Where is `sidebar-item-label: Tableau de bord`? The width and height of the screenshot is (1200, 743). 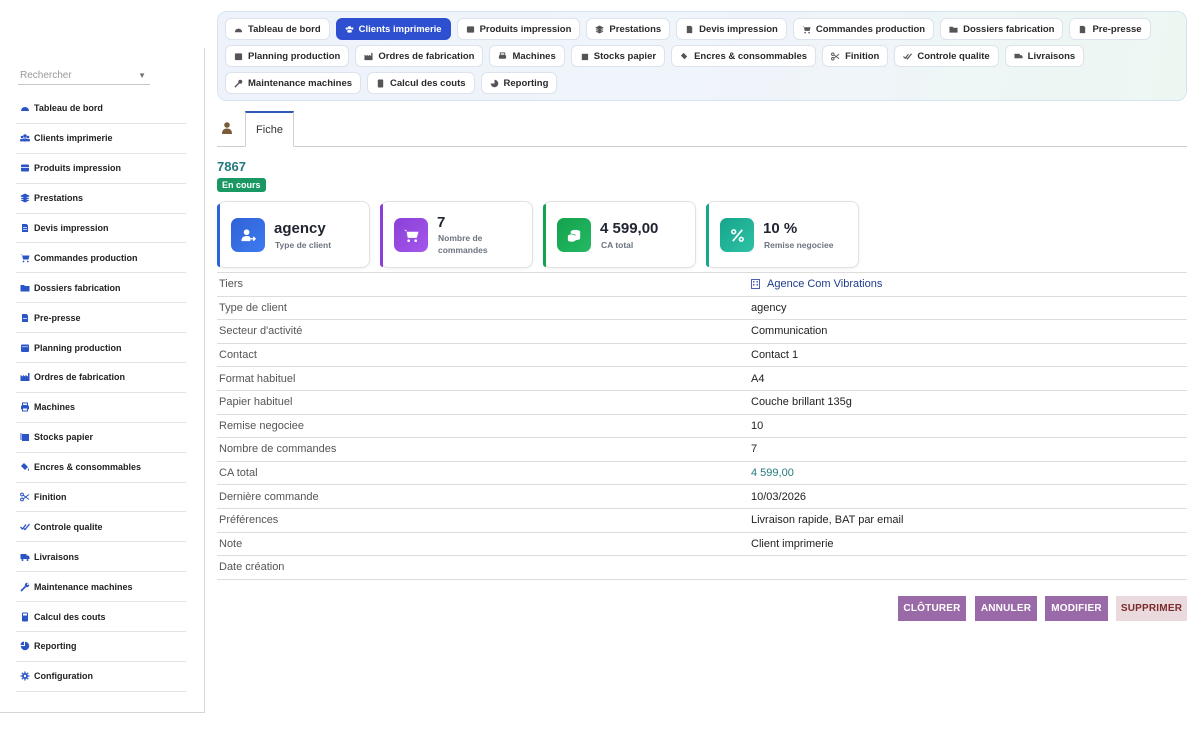 sidebar-item-label: Tableau de bord is located at coordinates (68, 108).